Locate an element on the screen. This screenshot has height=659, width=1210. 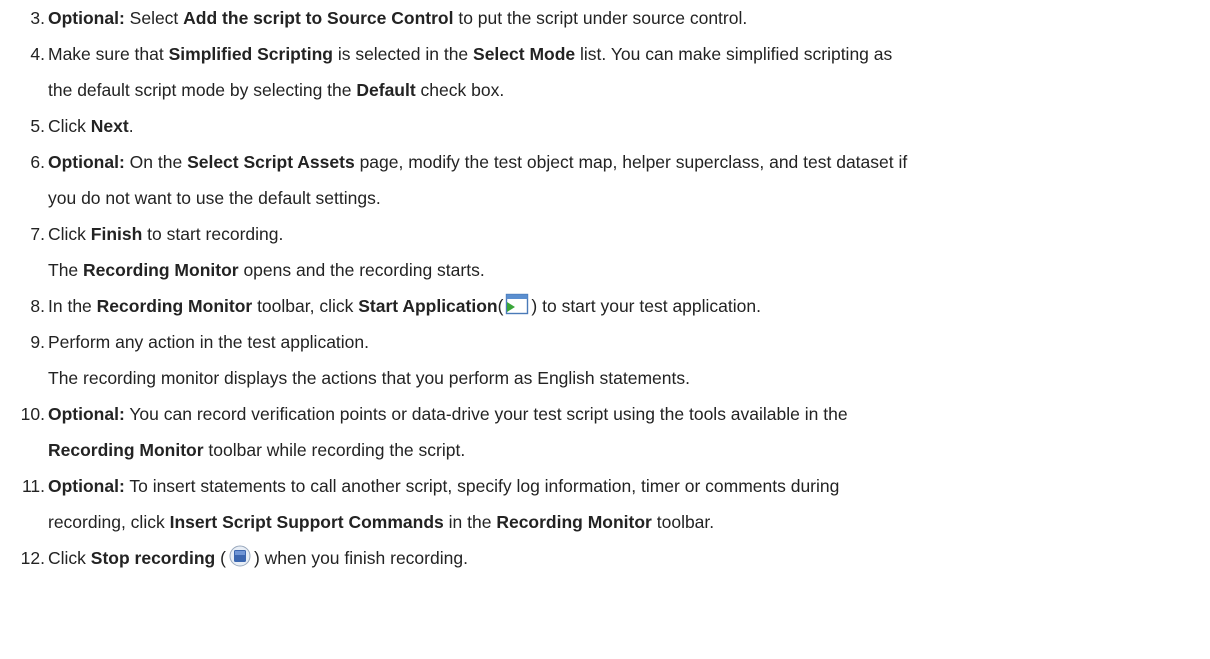
step-text: Make sure that is located at coordinates (108, 54).